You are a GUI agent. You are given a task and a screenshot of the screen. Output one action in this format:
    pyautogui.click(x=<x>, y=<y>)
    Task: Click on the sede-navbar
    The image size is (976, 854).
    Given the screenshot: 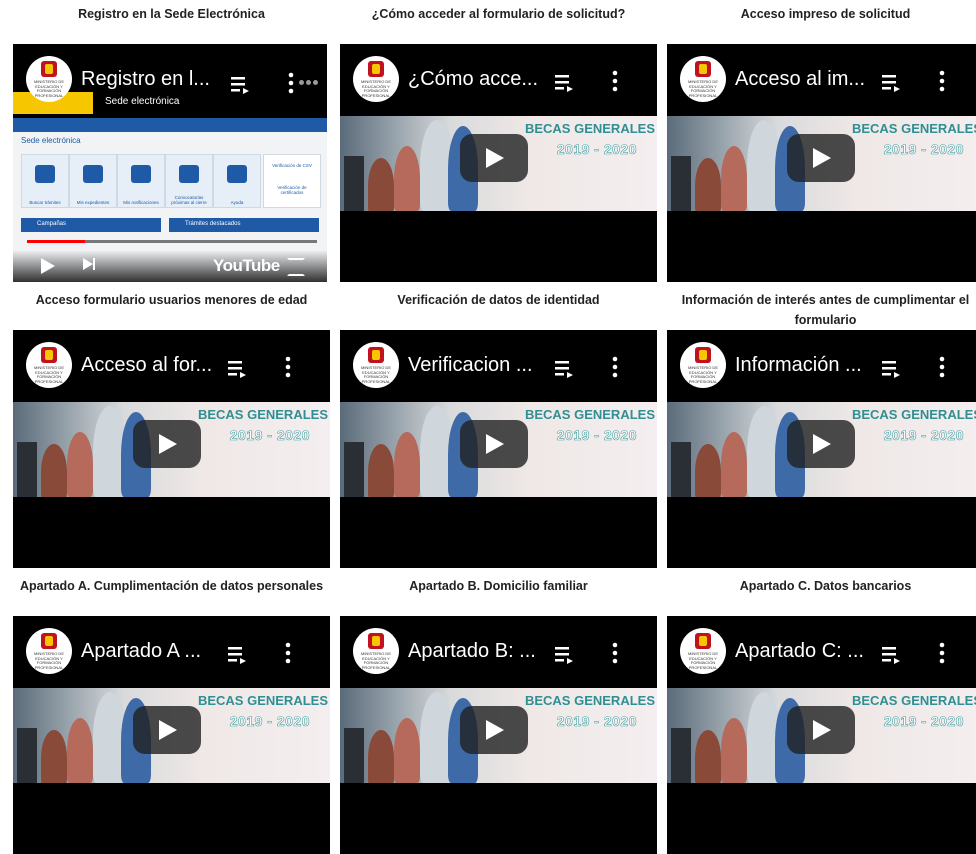 What is the action you would take?
    pyautogui.click(x=170, y=125)
    